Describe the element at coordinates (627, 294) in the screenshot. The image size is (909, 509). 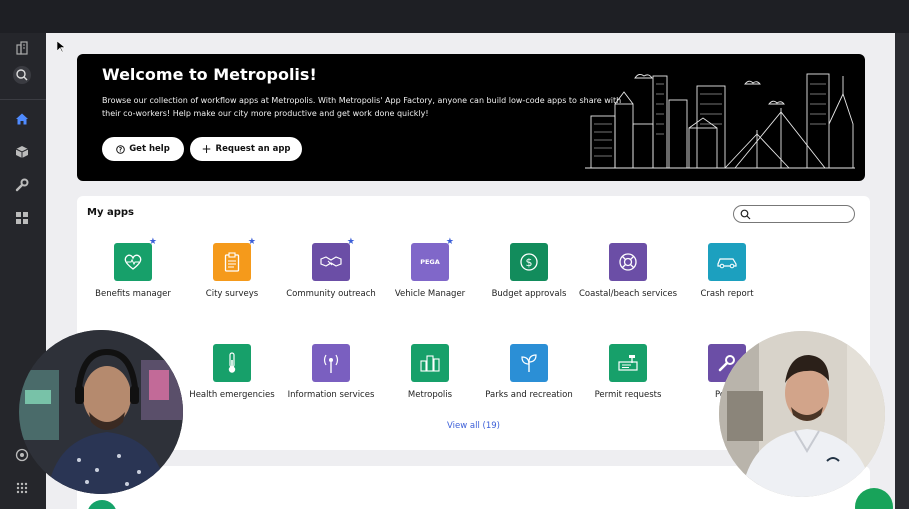
I see `app-label: Coastal/beach services` at that location.